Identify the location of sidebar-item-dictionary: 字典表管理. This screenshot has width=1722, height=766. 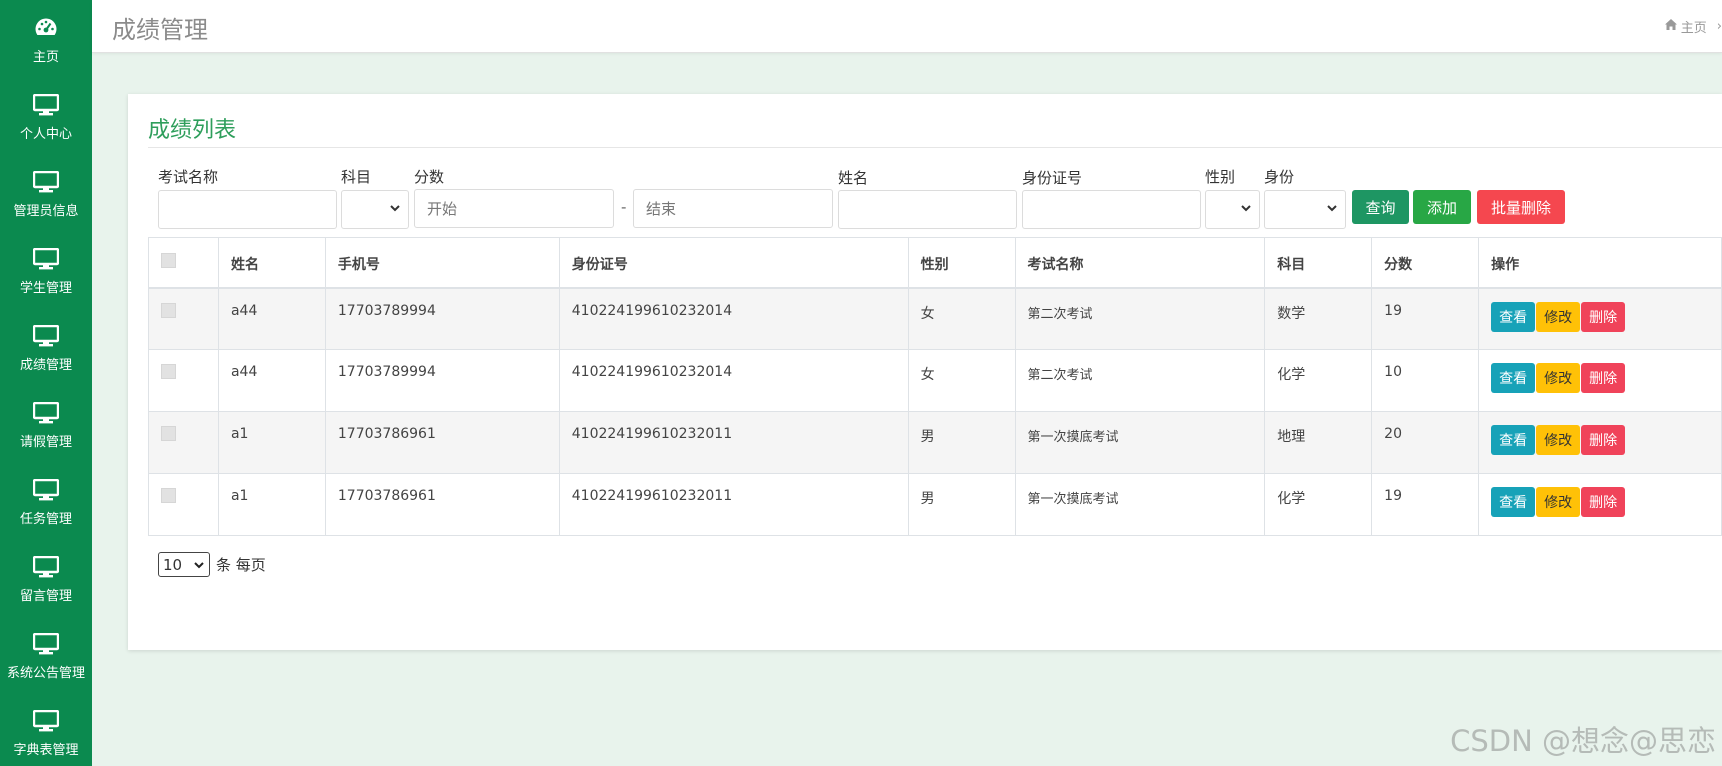
(46, 729).